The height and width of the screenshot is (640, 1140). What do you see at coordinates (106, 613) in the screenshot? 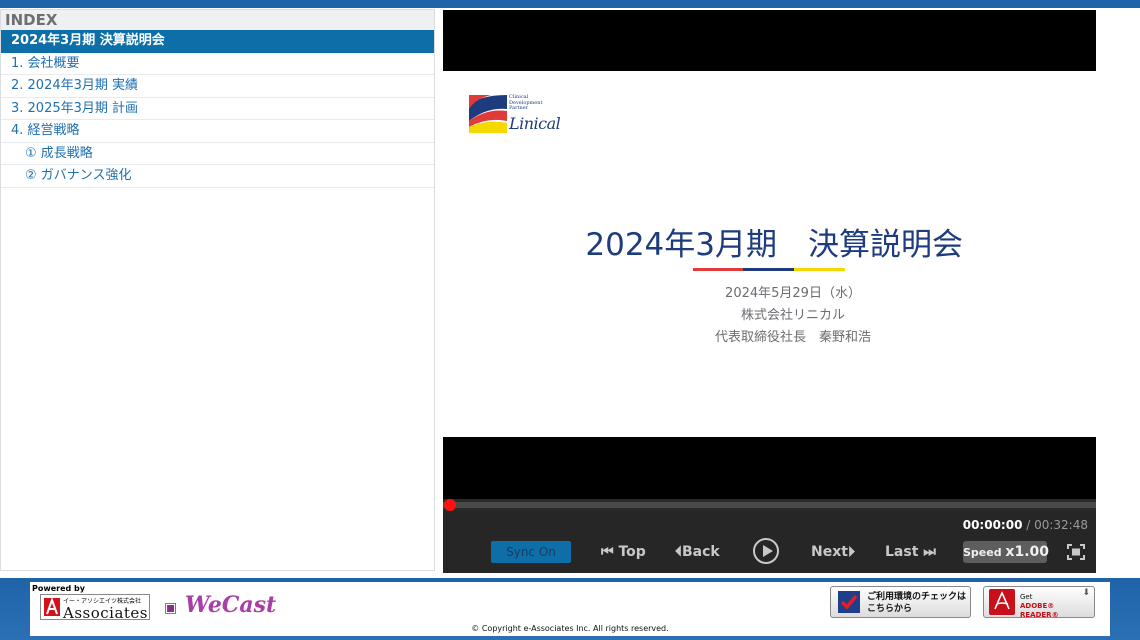
I see `associates-name: Associates` at bounding box center [106, 613].